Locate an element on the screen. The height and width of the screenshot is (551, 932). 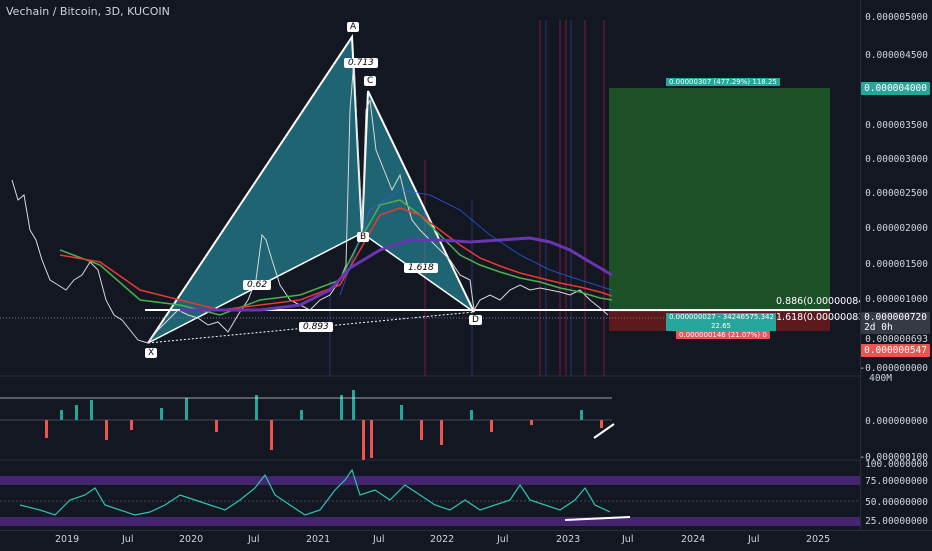
time-label: 2025 is located at coordinates (818, 539).